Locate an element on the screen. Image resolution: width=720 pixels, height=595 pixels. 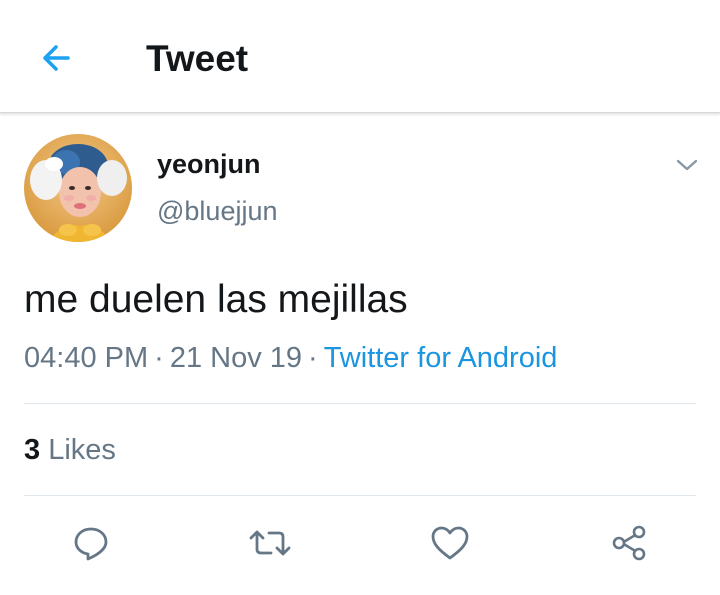
back-button is located at coordinates (56, 58).